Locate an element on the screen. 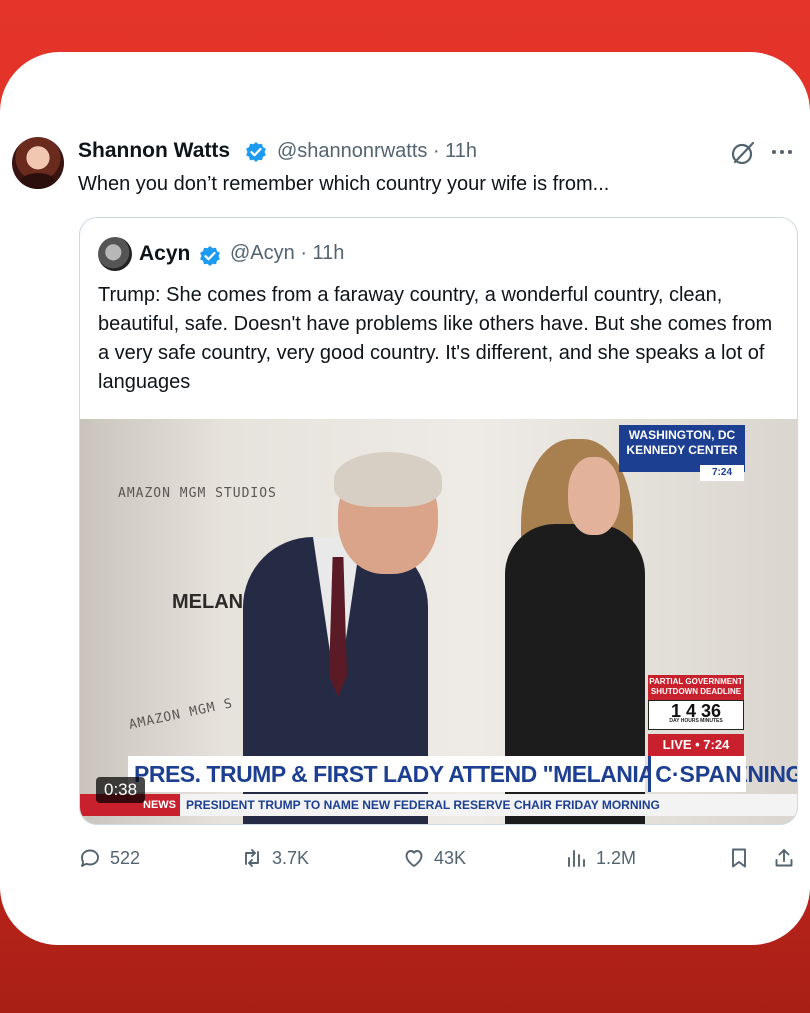 The height and width of the screenshot is (1013, 810). share-icon is located at coordinates (784, 858).